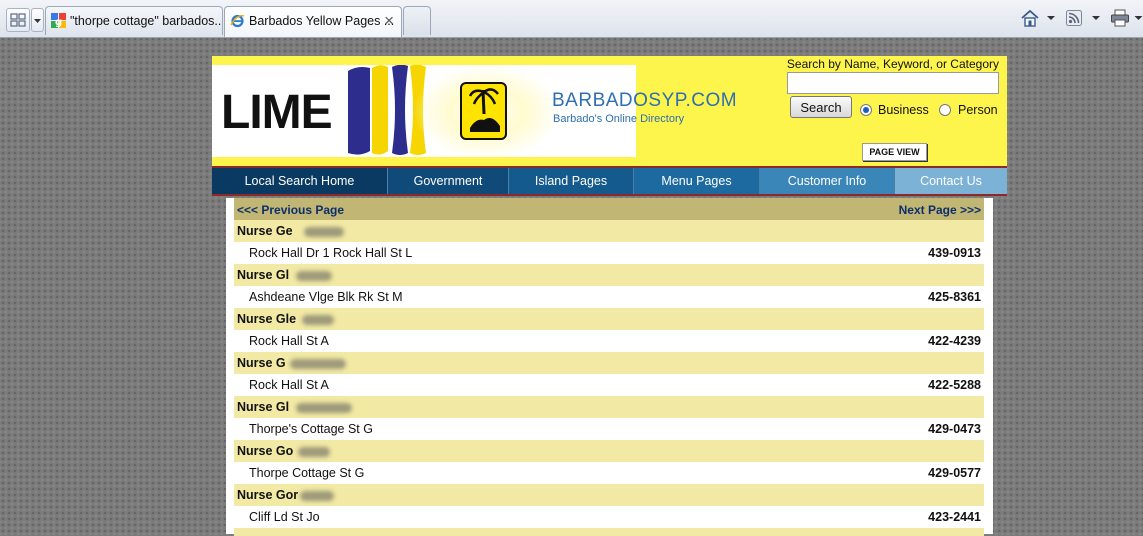 The width and height of the screenshot is (1143, 536). I want to click on site-name: BARBADOSYP.COM, so click(645, 100).